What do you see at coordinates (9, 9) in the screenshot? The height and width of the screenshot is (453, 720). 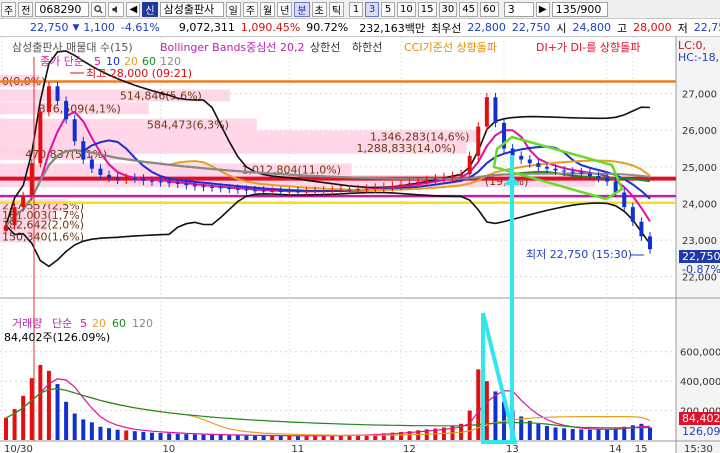 I see `code-type-button: 주` at bounding box center [9, 9].